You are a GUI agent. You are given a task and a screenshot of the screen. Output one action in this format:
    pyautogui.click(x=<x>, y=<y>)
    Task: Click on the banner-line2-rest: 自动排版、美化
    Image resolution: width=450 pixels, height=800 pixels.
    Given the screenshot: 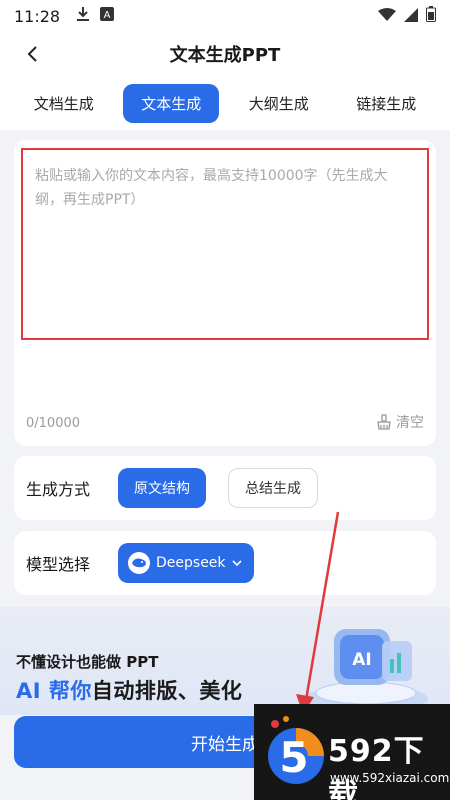 What is the action you would take?
    pyautogui.click(x=167, y=691)
    